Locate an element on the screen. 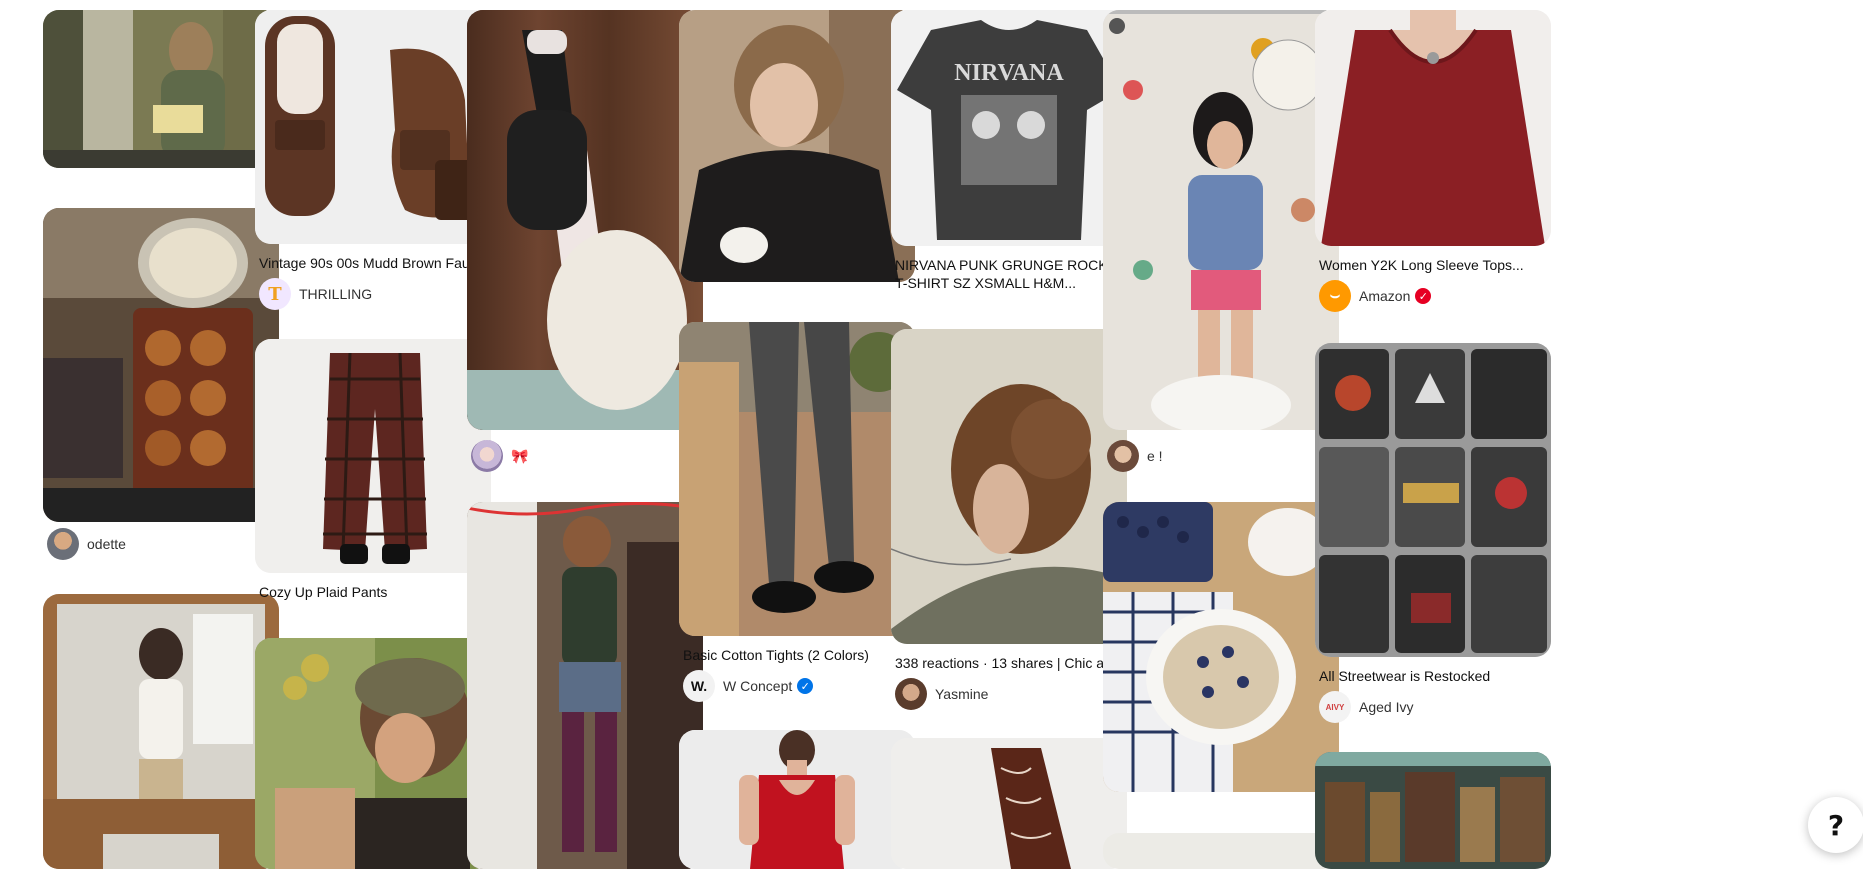  pin-story-selfie: ✕ e ! is located at coordinates (1221, 241).